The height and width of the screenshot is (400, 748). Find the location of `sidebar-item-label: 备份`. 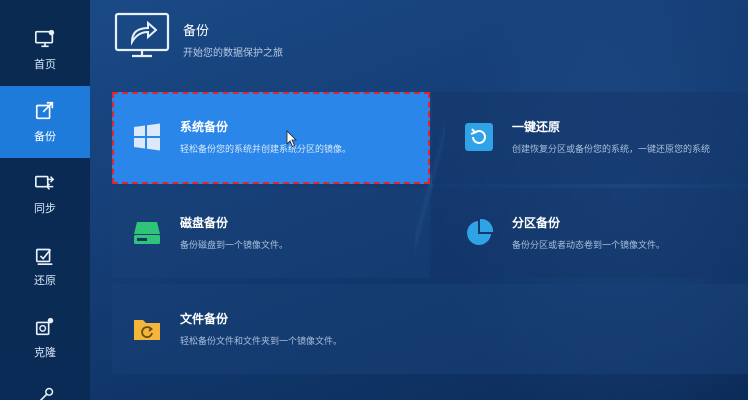

sidebar-item-label: 备份 is located at coordinates (45, 136).